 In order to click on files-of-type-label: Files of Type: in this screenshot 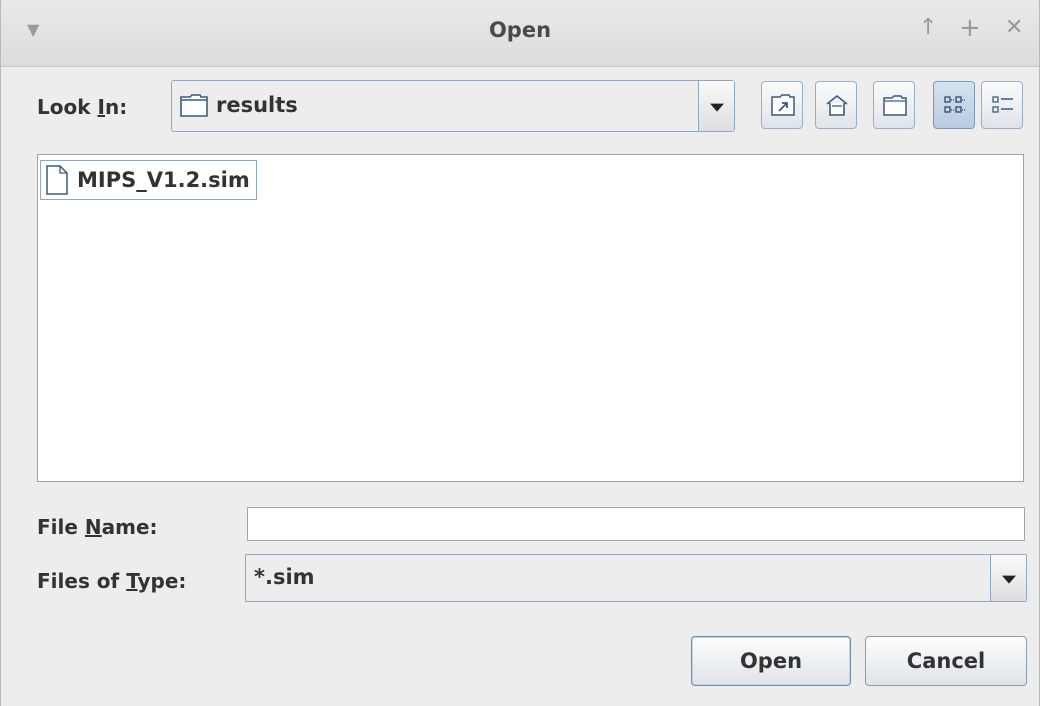, I will do `click(111, 581)`.